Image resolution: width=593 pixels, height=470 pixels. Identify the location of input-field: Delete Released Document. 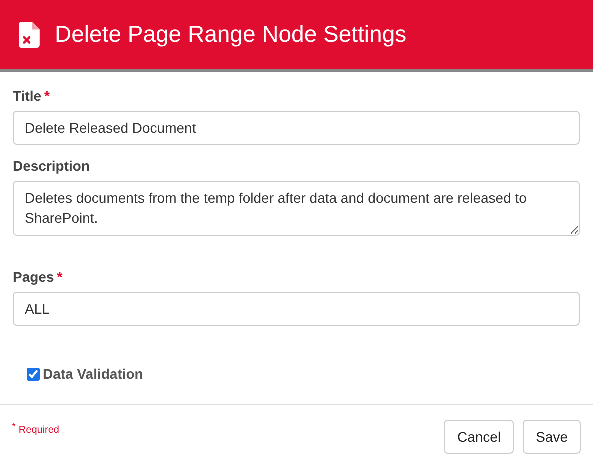
(296, 128).